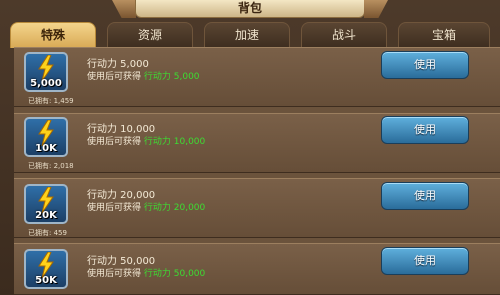  What do you see at coordinates (51, 101) in the screenshot?
I see `owned-count: 已拥有: 1,459` at bounding box center [51, 101].